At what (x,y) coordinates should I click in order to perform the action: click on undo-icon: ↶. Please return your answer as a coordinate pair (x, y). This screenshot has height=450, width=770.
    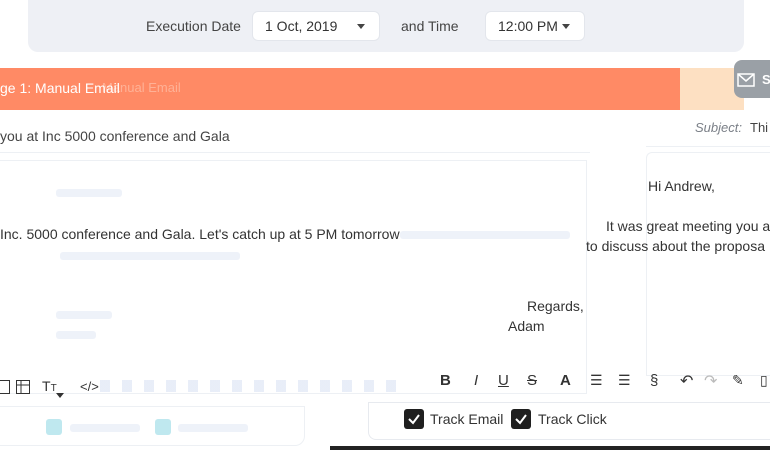
    Looking at the image, I should click on (686, 381).